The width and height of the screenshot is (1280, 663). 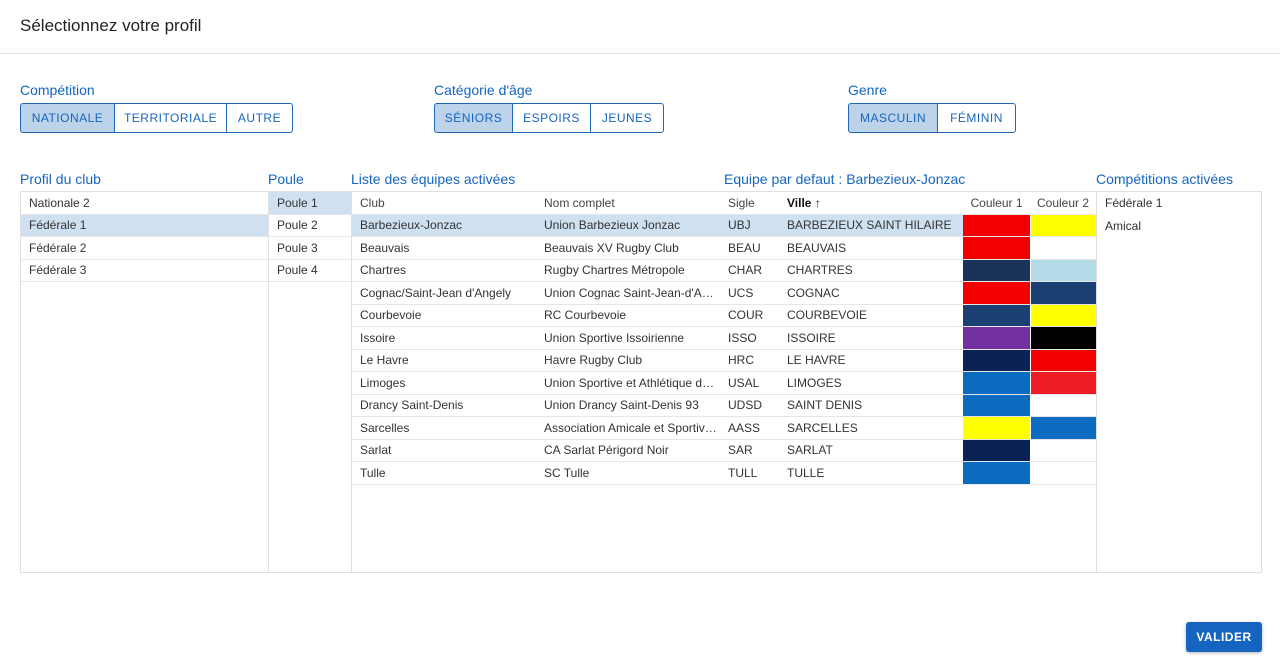 I want to click on column-header-club: Club, so click(x=444, y=203).